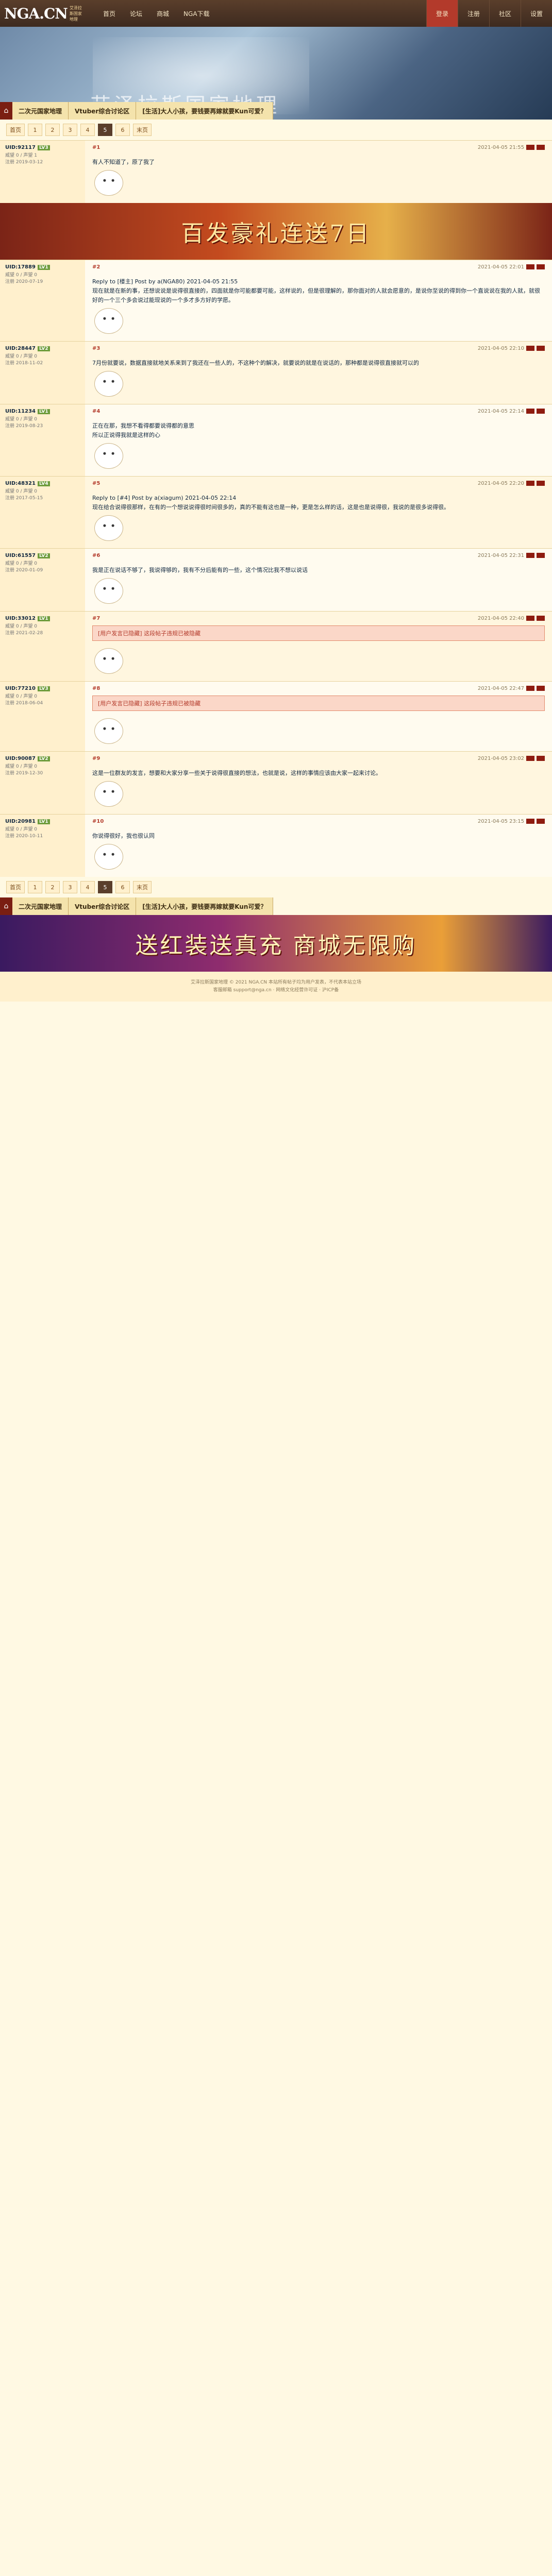 Image resolution: width=552 pixels, height=2576 pixels. What do you see at coordinates (96, 411) in the screenshot?
I see `floor-number: #4` at bounding box center [96, 411].